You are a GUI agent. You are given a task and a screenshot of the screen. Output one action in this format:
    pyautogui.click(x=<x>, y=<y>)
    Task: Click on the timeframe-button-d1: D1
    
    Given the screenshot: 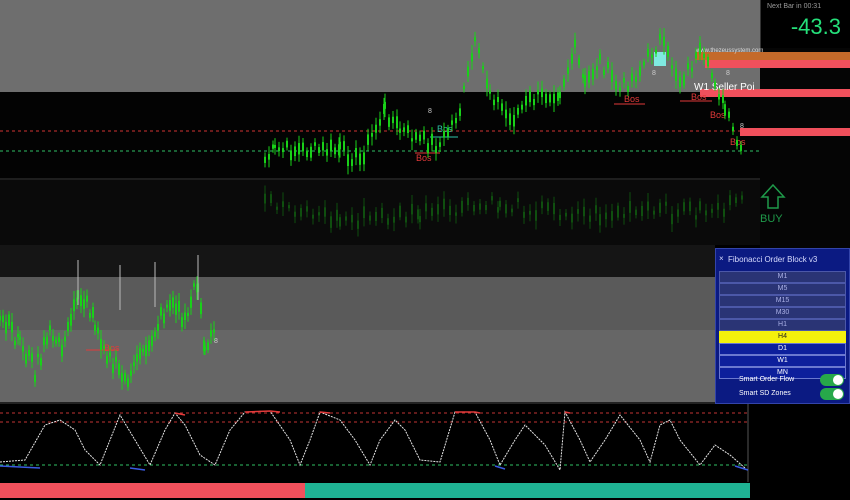 What is the action you would take?
    pyautogui.click(x=782, y=349)
    